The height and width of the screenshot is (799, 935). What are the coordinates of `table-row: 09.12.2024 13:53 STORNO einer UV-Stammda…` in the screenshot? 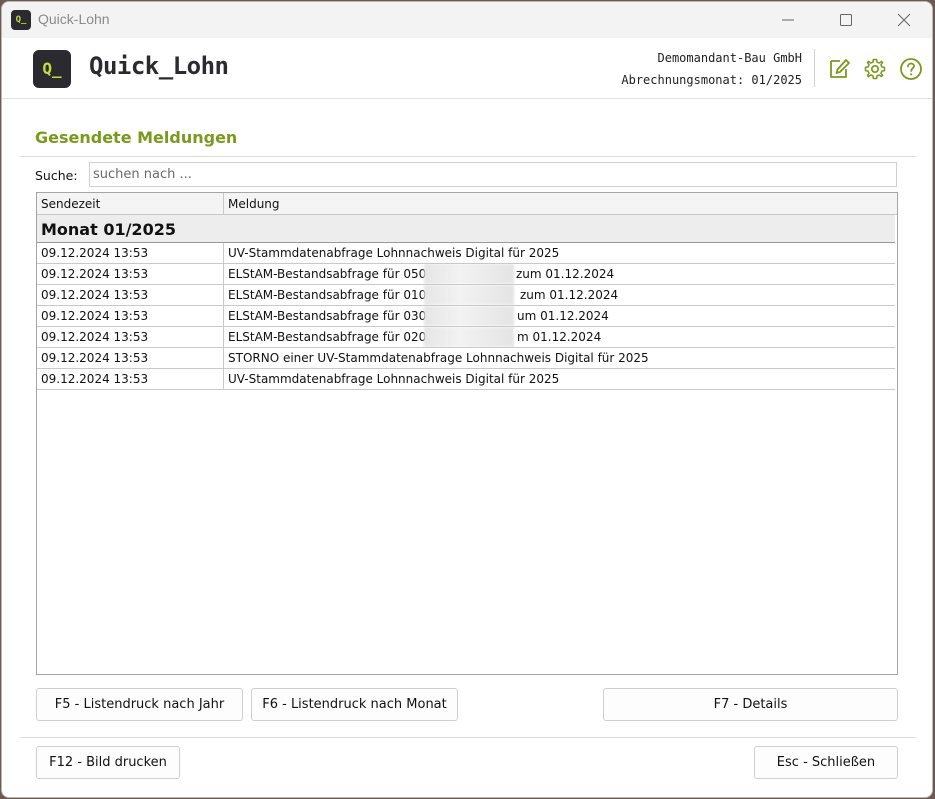 It's located at (466, 358).